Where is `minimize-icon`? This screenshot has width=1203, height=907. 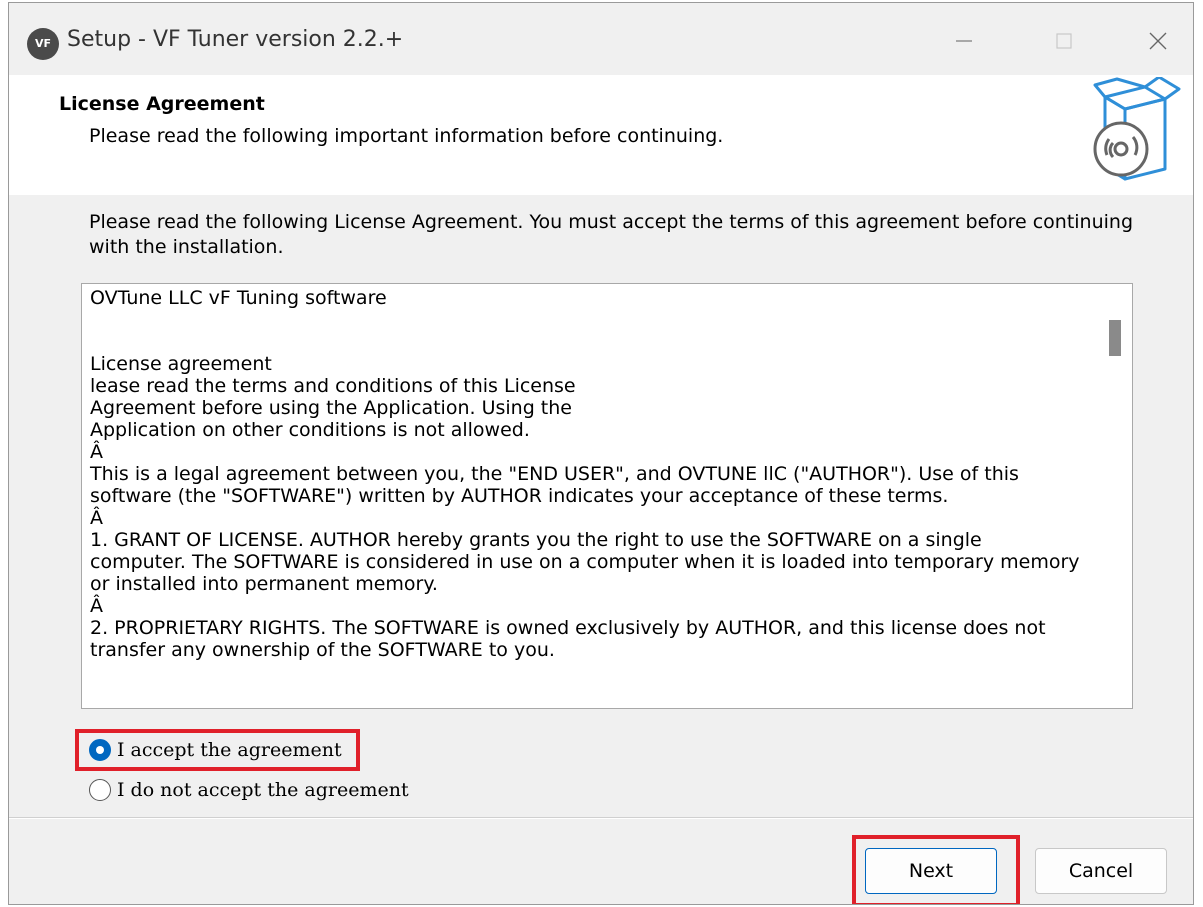
minimize-icon is located at coordinates (964, 41).